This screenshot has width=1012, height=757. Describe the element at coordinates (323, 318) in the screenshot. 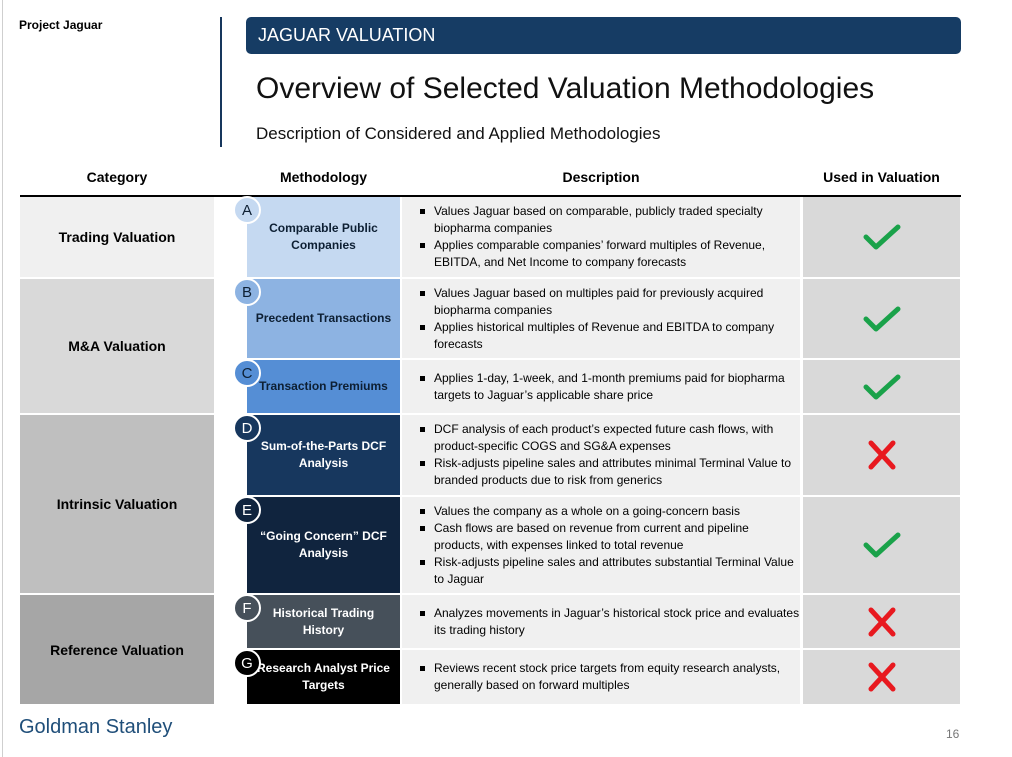

I see `methodology-label: Precedent Transactions` at that location.